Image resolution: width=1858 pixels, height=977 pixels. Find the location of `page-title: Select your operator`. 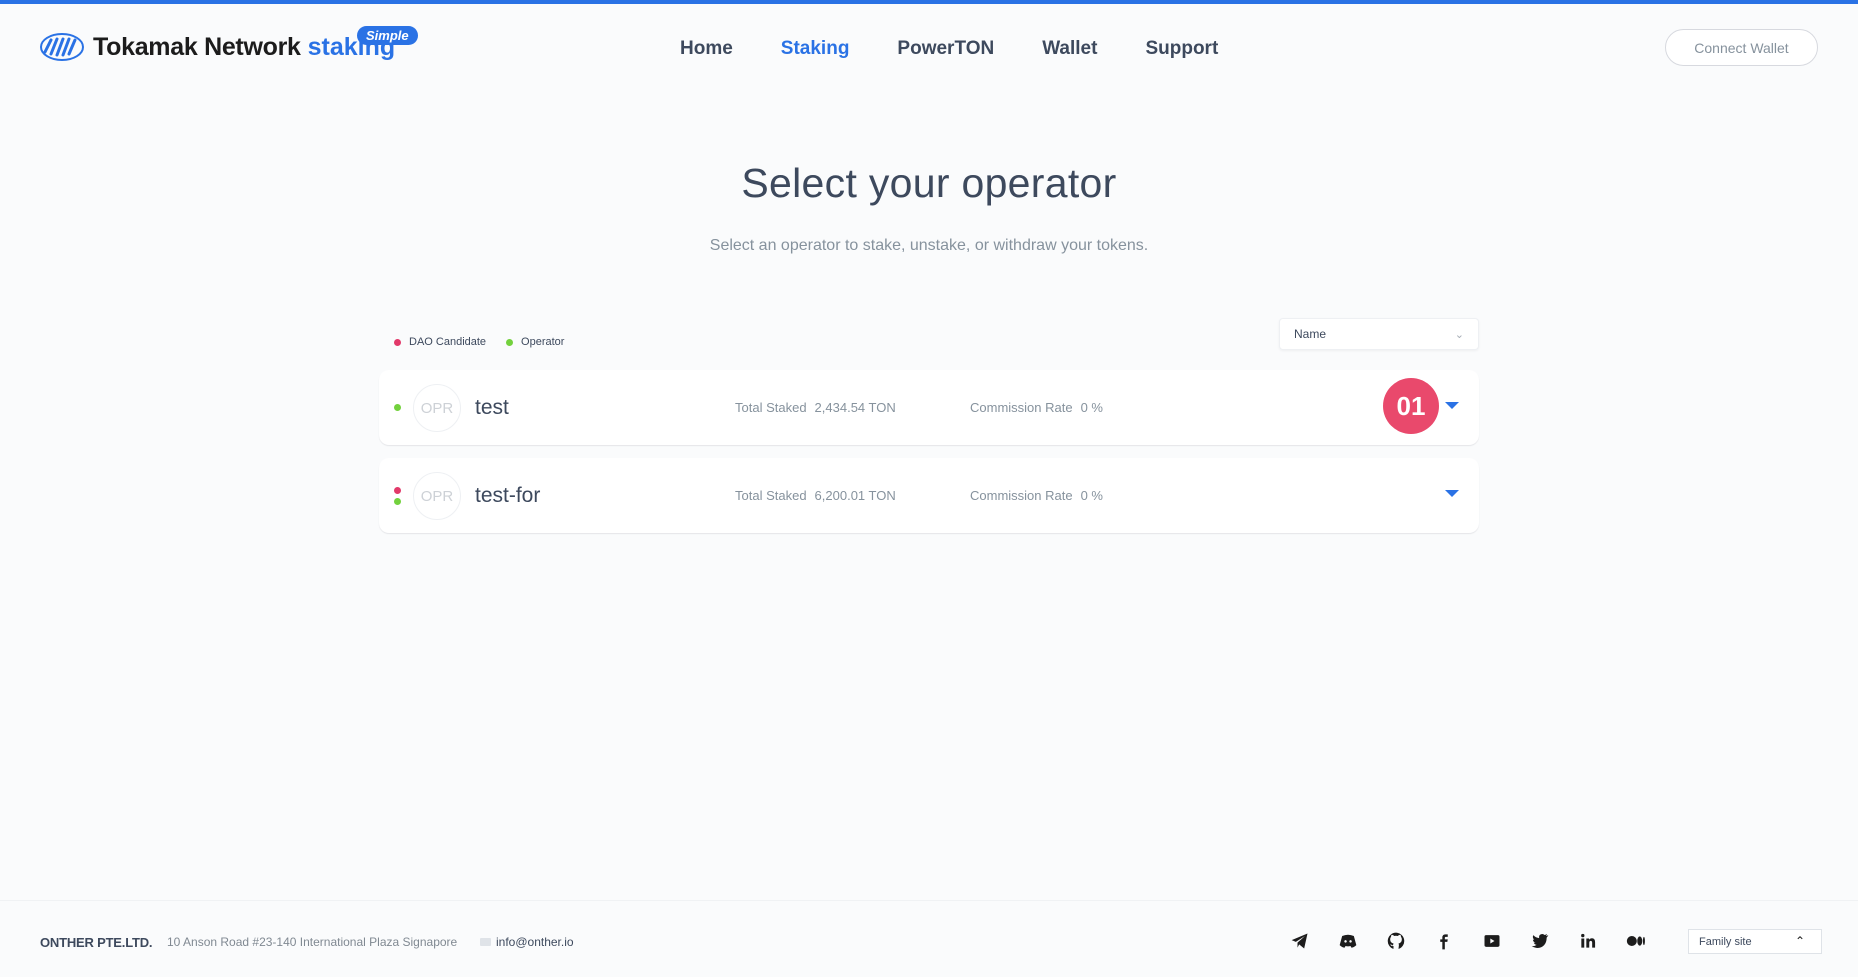

page-title: Select your operator is located at coordinates (929, 183).